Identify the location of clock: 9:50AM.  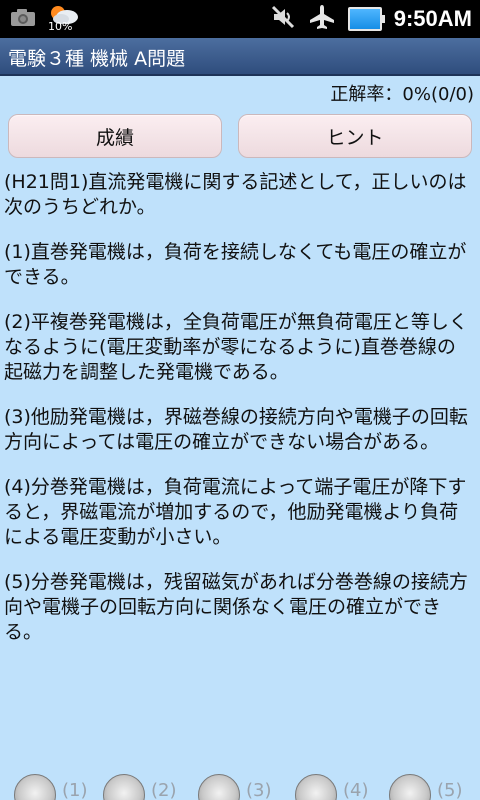
(432, 18).